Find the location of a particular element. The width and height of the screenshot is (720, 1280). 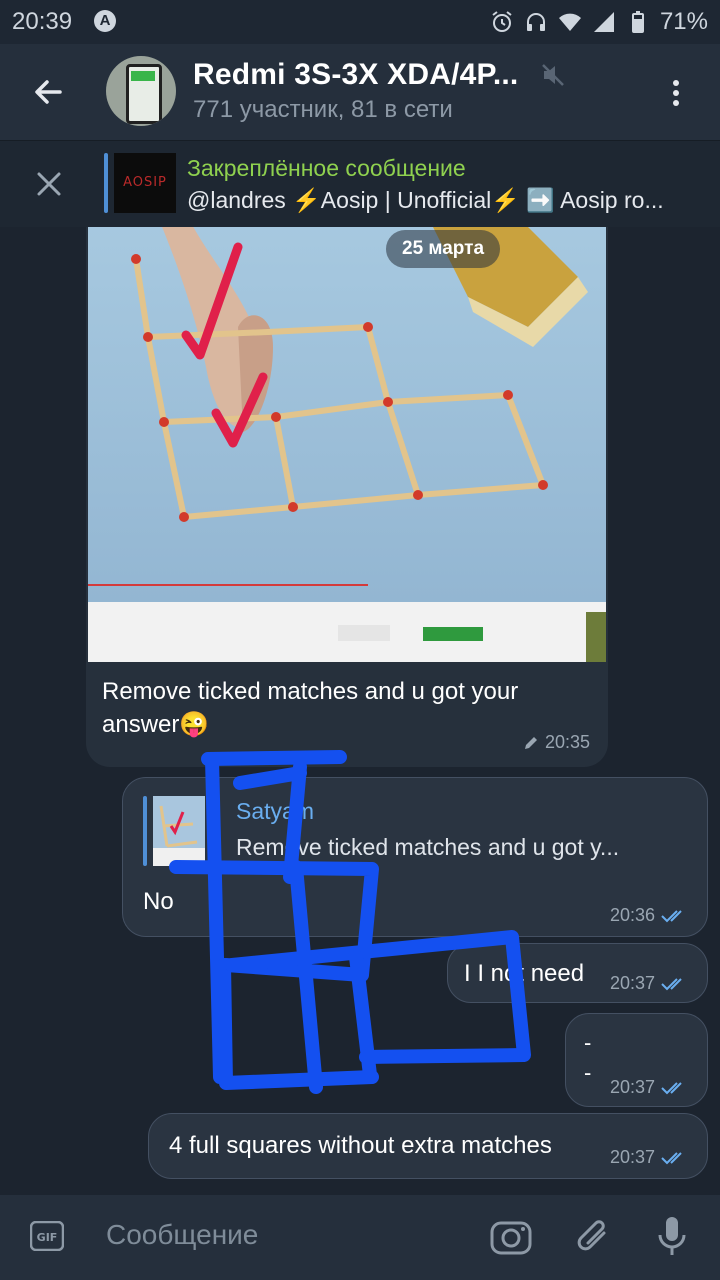

status-time: 20:39 is located at coordinates (42, 21).